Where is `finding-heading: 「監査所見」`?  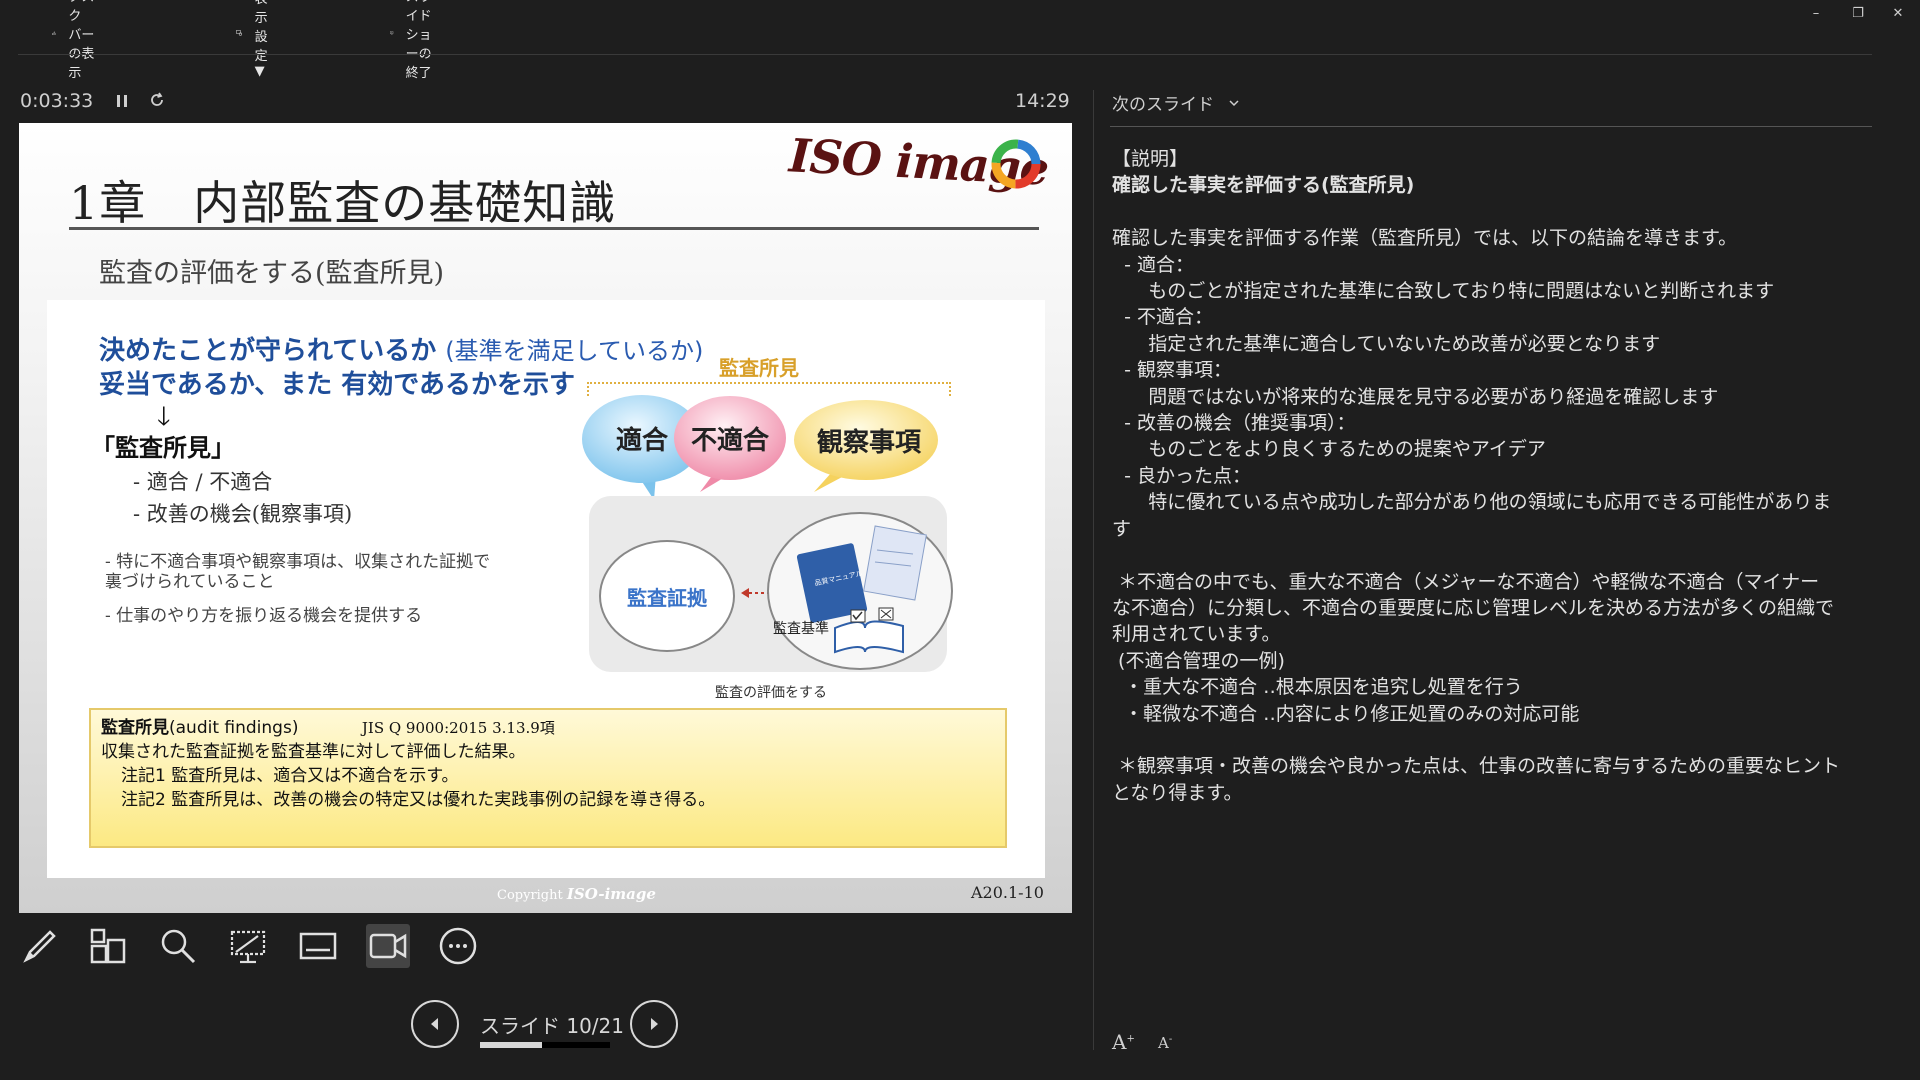
finding-heading: 「監査所見」 is located at coordinates (163, 448).